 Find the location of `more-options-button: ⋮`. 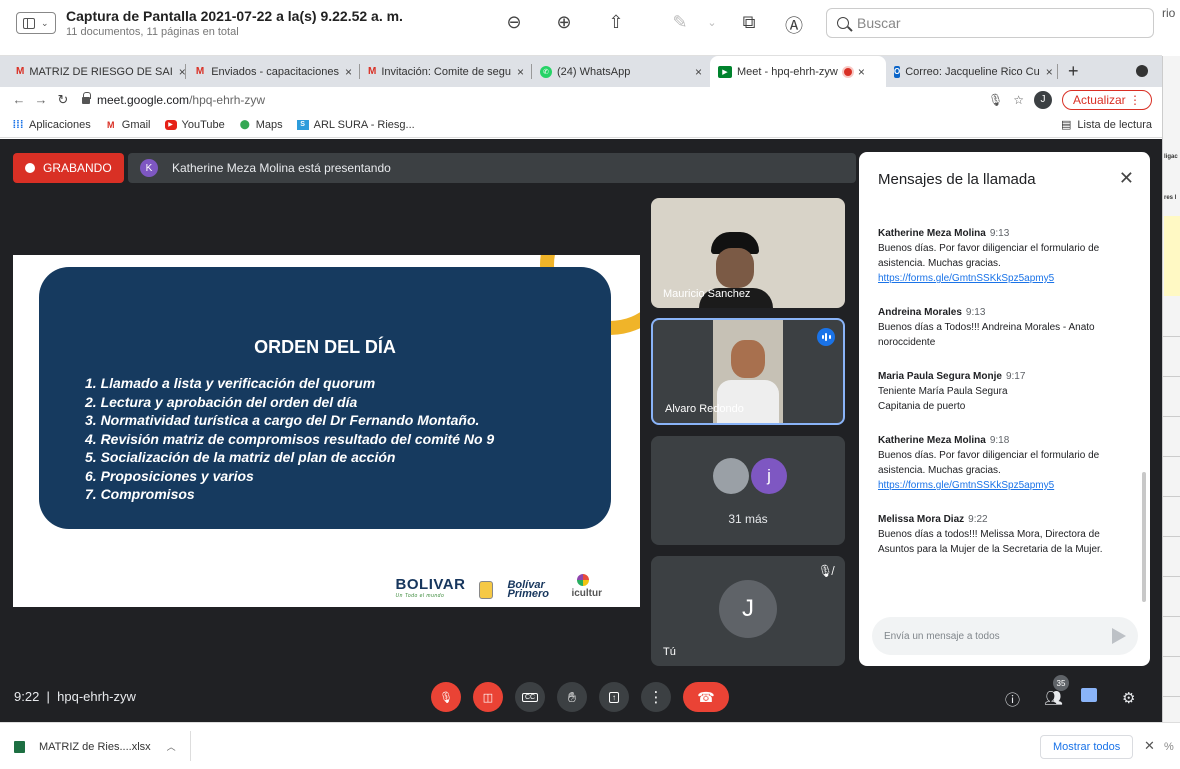

more-options-button: ⋮ is located at coordinates (656, 697).